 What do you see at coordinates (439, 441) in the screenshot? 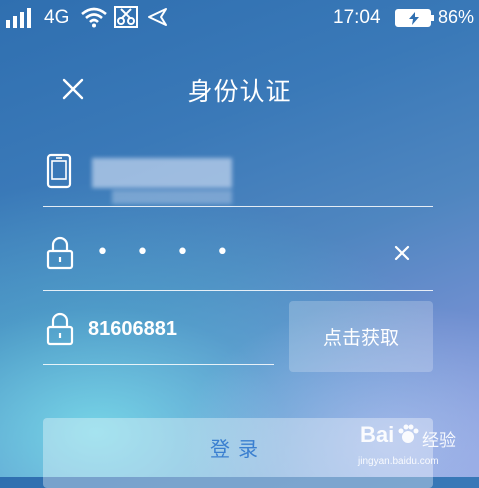
I see `watermark-suffix: 经验` at bounding box center [439, 441].